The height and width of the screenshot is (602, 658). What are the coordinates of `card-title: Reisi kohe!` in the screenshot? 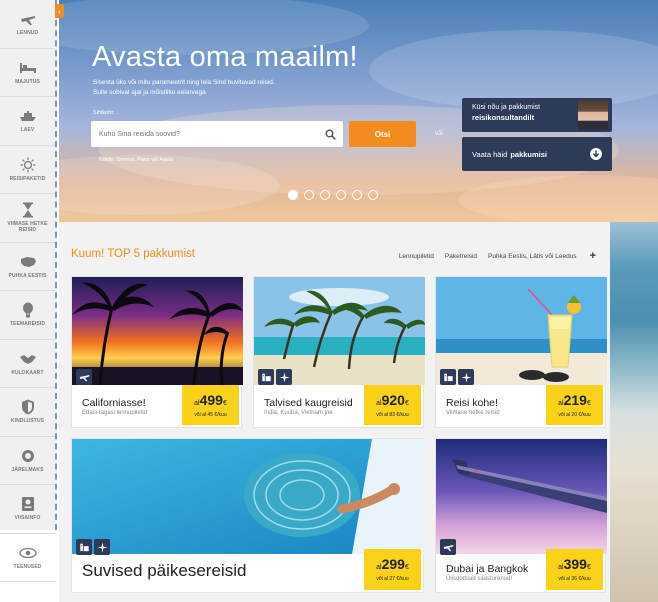 It's located at (472, 403).